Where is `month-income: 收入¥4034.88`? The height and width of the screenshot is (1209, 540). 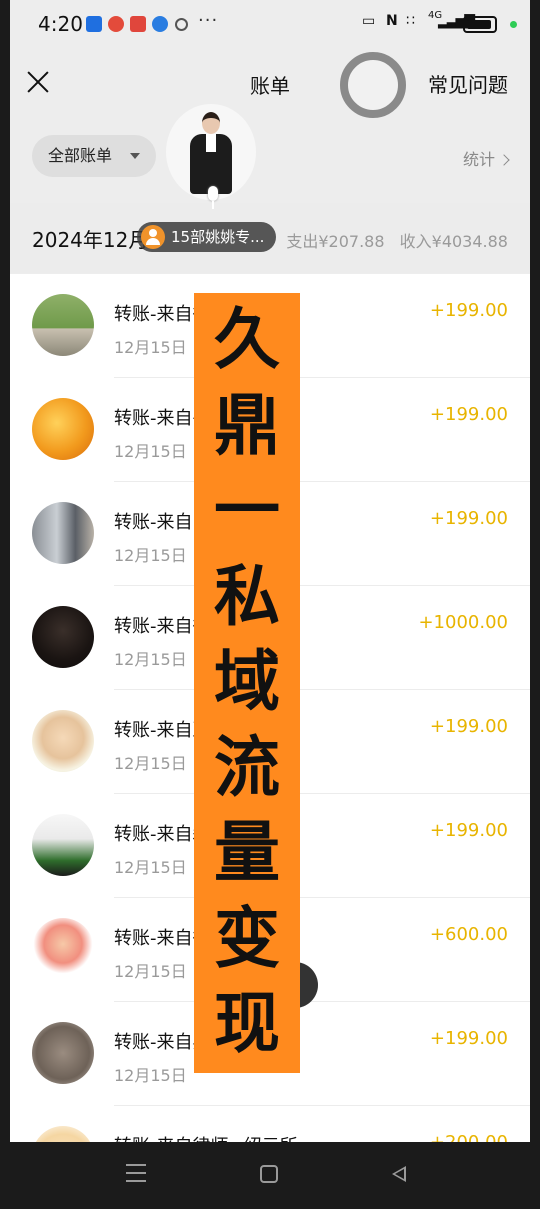
month-income: 收入¥4034.88 is located at coordinates (453, 241).